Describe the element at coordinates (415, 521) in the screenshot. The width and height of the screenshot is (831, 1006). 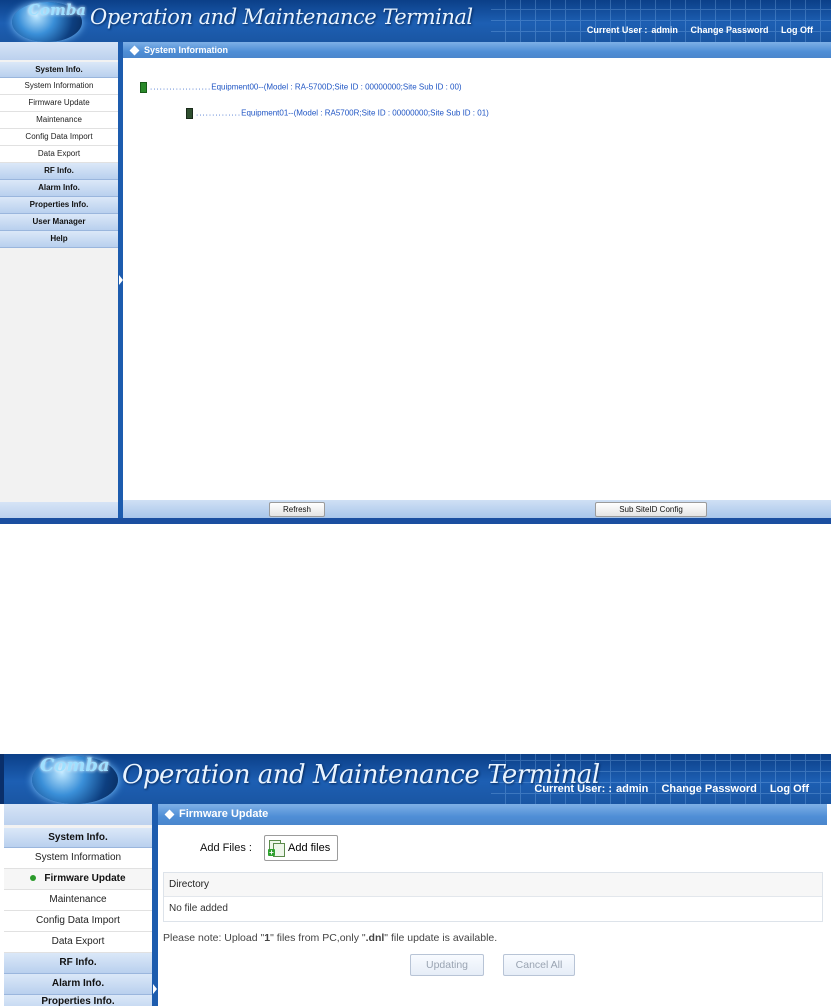
I see `footer-strip` at that location.